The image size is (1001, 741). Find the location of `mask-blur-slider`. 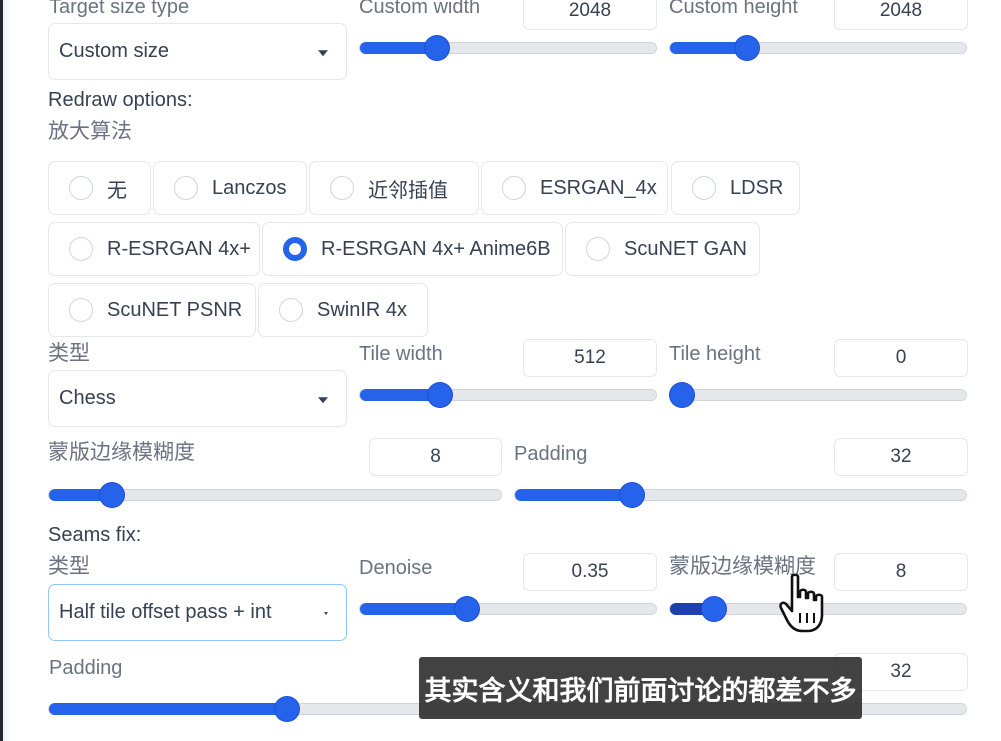

mask-blur-slider is located at coordinates (275, 495).